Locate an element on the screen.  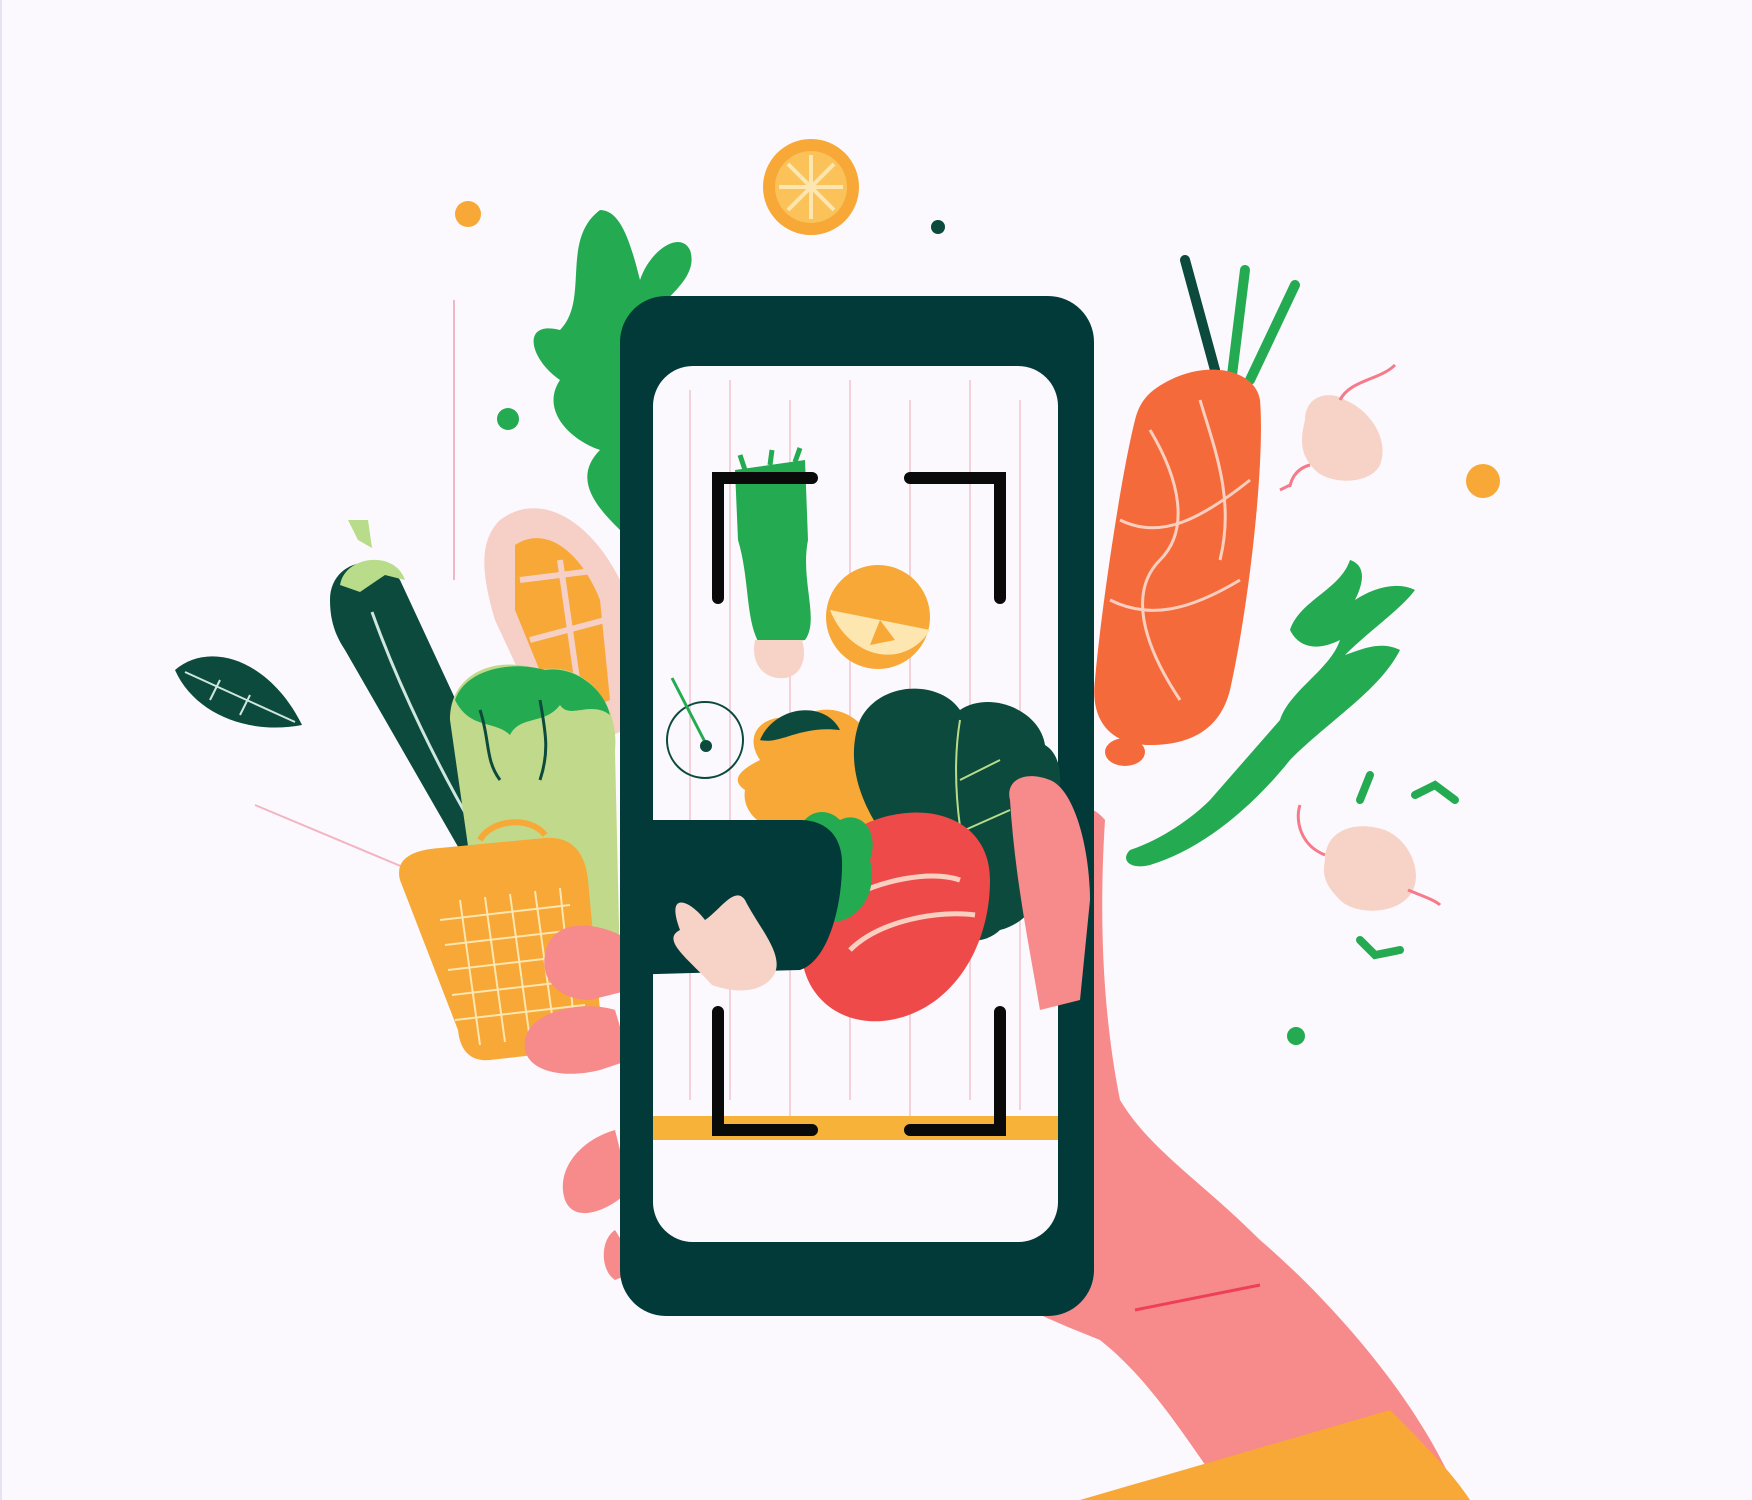
orange-slice-icon is located at coordinates (811, 187).